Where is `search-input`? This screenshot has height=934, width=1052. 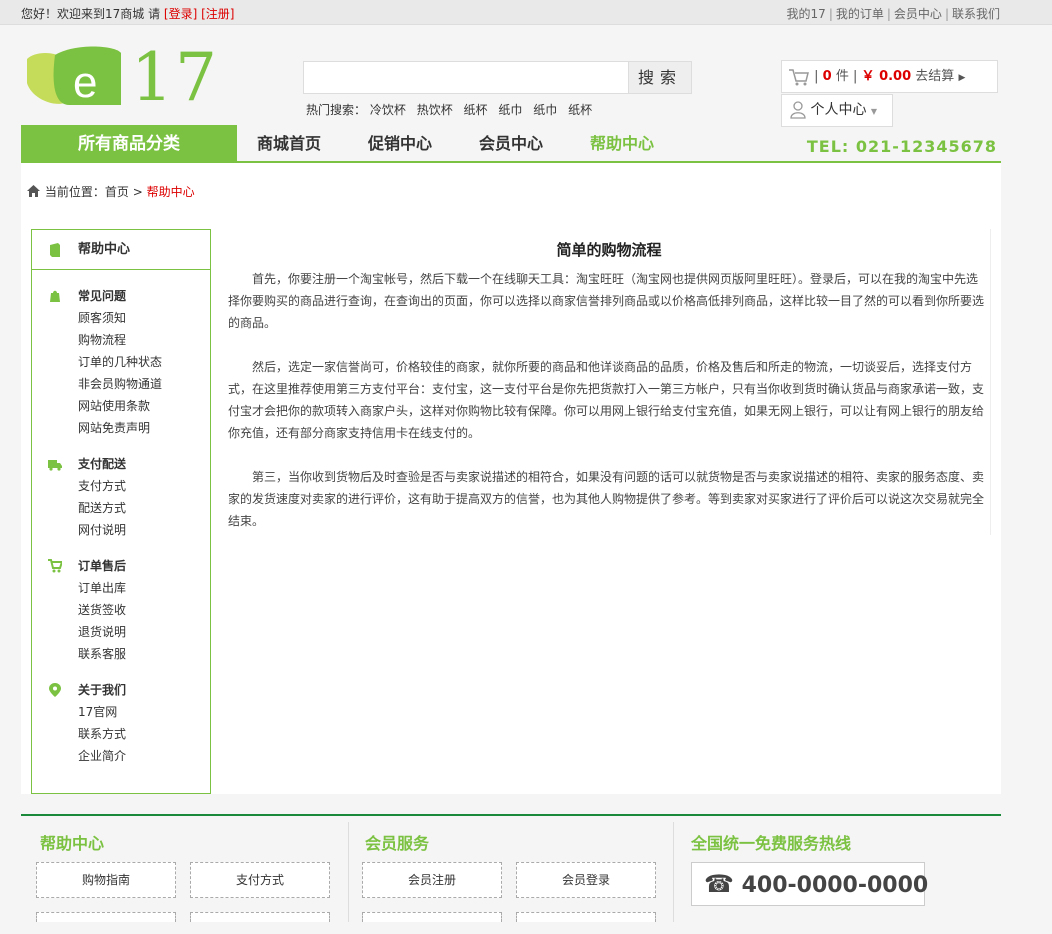 search-input is located at coordinates (466, 77).